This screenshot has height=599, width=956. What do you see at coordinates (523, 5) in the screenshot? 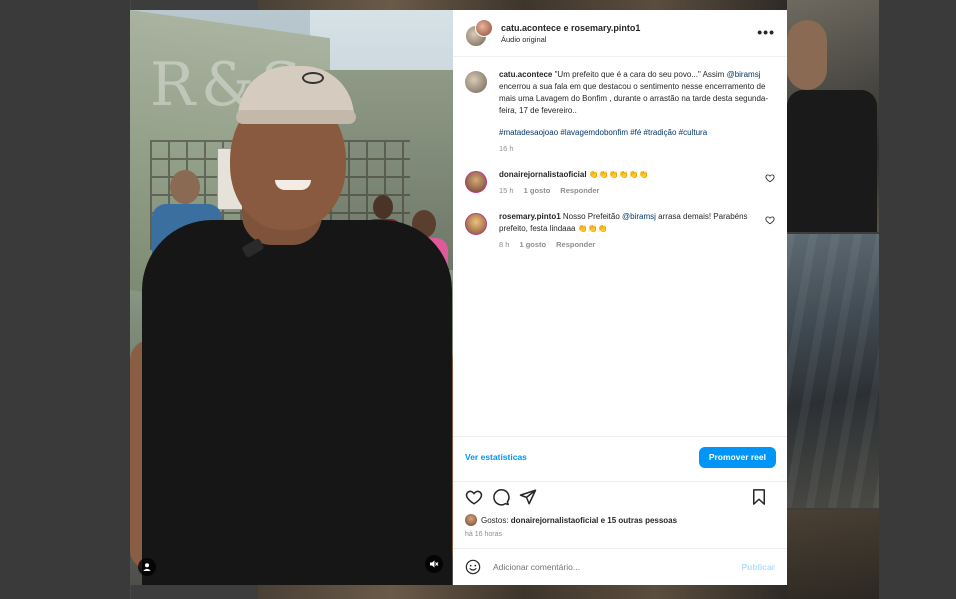
I see `bg-thumbnail-strip-top` at bounding box center [523, 5].